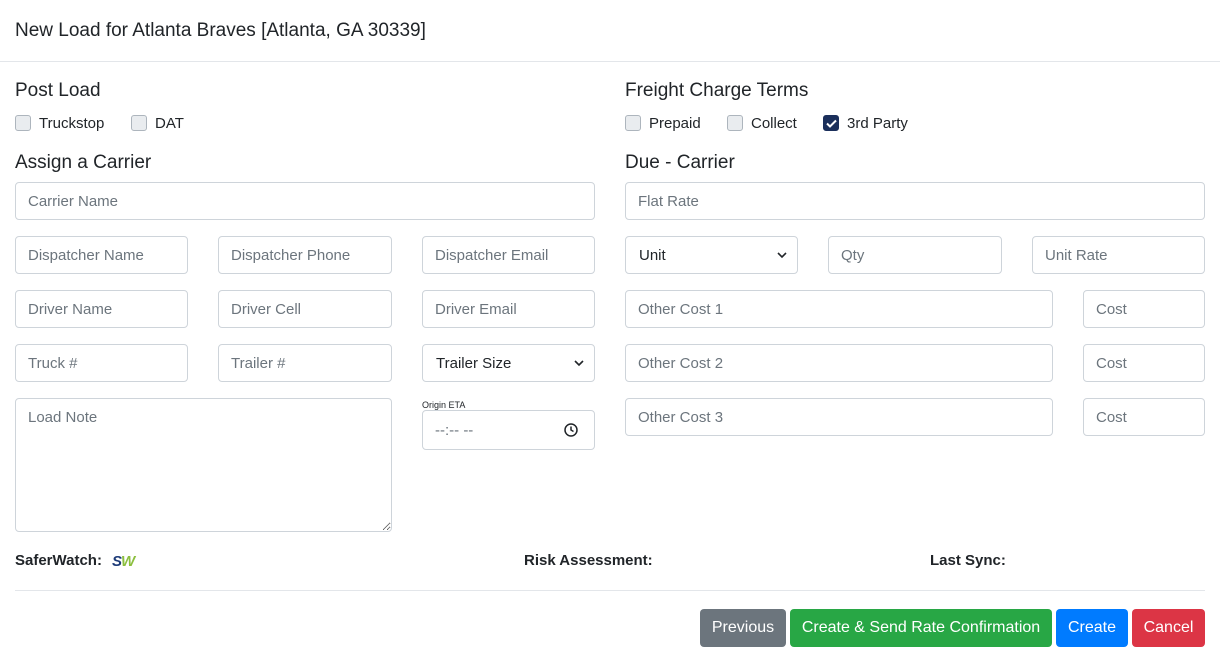 Image resolution: width=1220 pixels, height=663 pixels. What do you see at coordinates (58, 90) in the screenshot?
I see `post-load-title: Post Load` at bounding box center [58, 90].